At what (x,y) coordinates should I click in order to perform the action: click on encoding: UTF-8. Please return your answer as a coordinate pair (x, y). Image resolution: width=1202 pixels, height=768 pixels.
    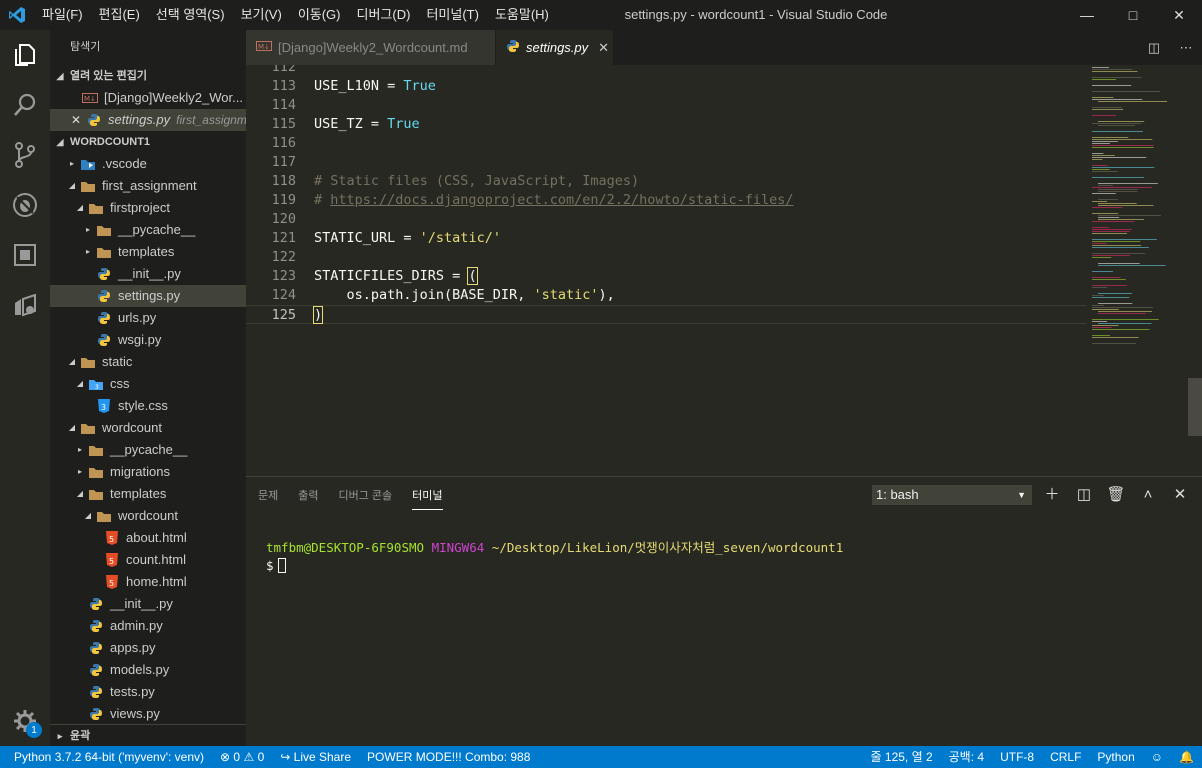
    Looking at the image, I should click on (1017, 757).